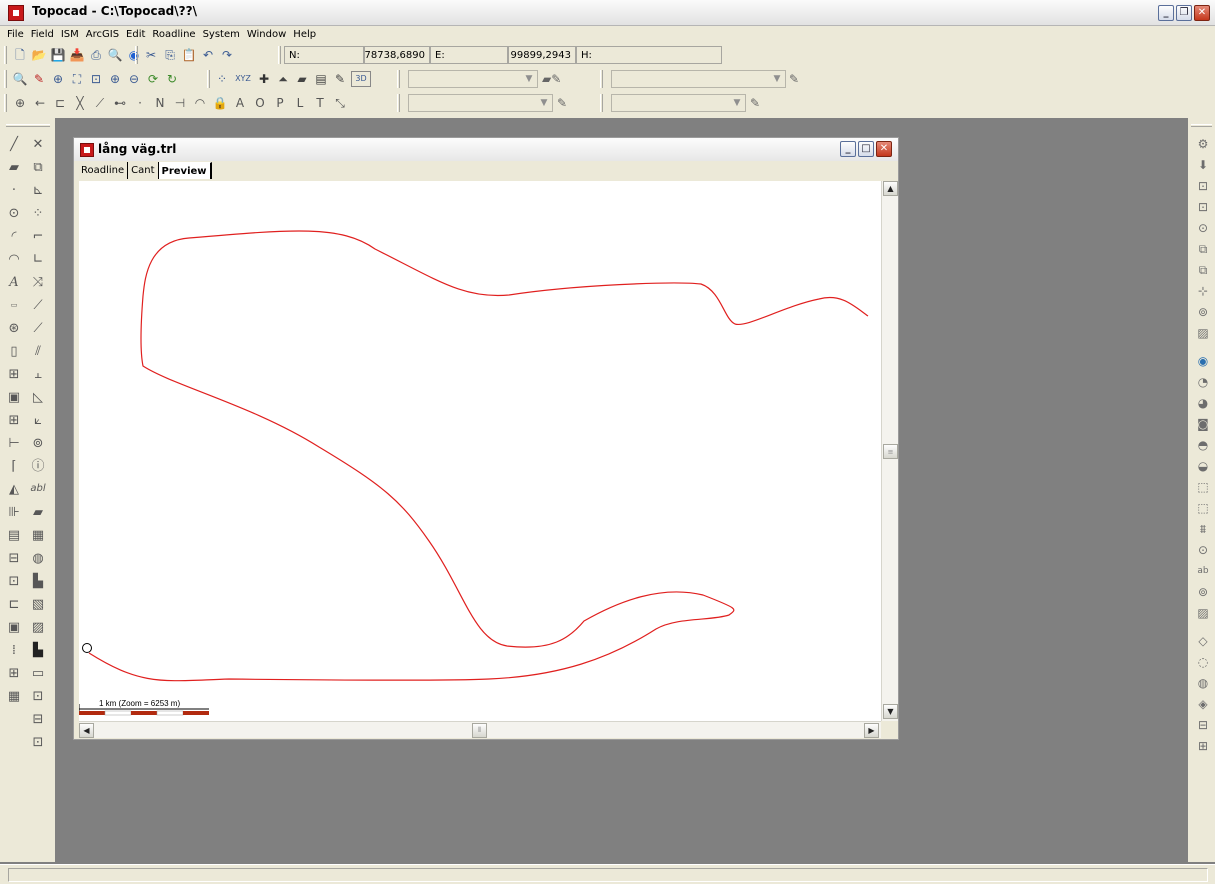  What do you see at coordinates (14, 282) in the screenshot?
I see `text-icon: A` at bounding box center [14, 282].